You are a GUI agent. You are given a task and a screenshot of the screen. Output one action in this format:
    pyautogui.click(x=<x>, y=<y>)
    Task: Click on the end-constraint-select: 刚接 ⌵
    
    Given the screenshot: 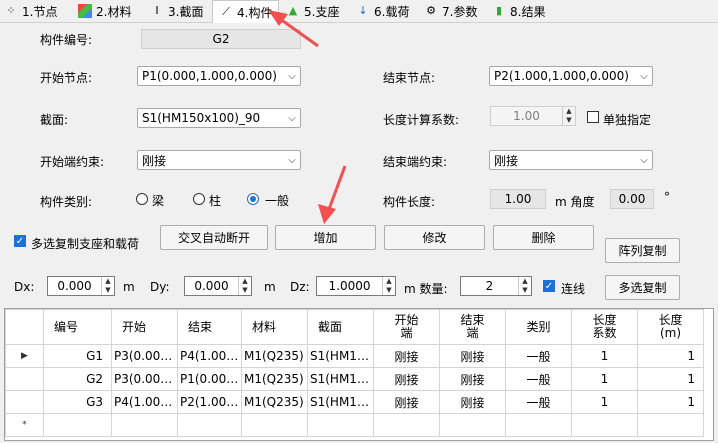 What is the action you would take?
    pyautogui.click(x=571, y=160)
    